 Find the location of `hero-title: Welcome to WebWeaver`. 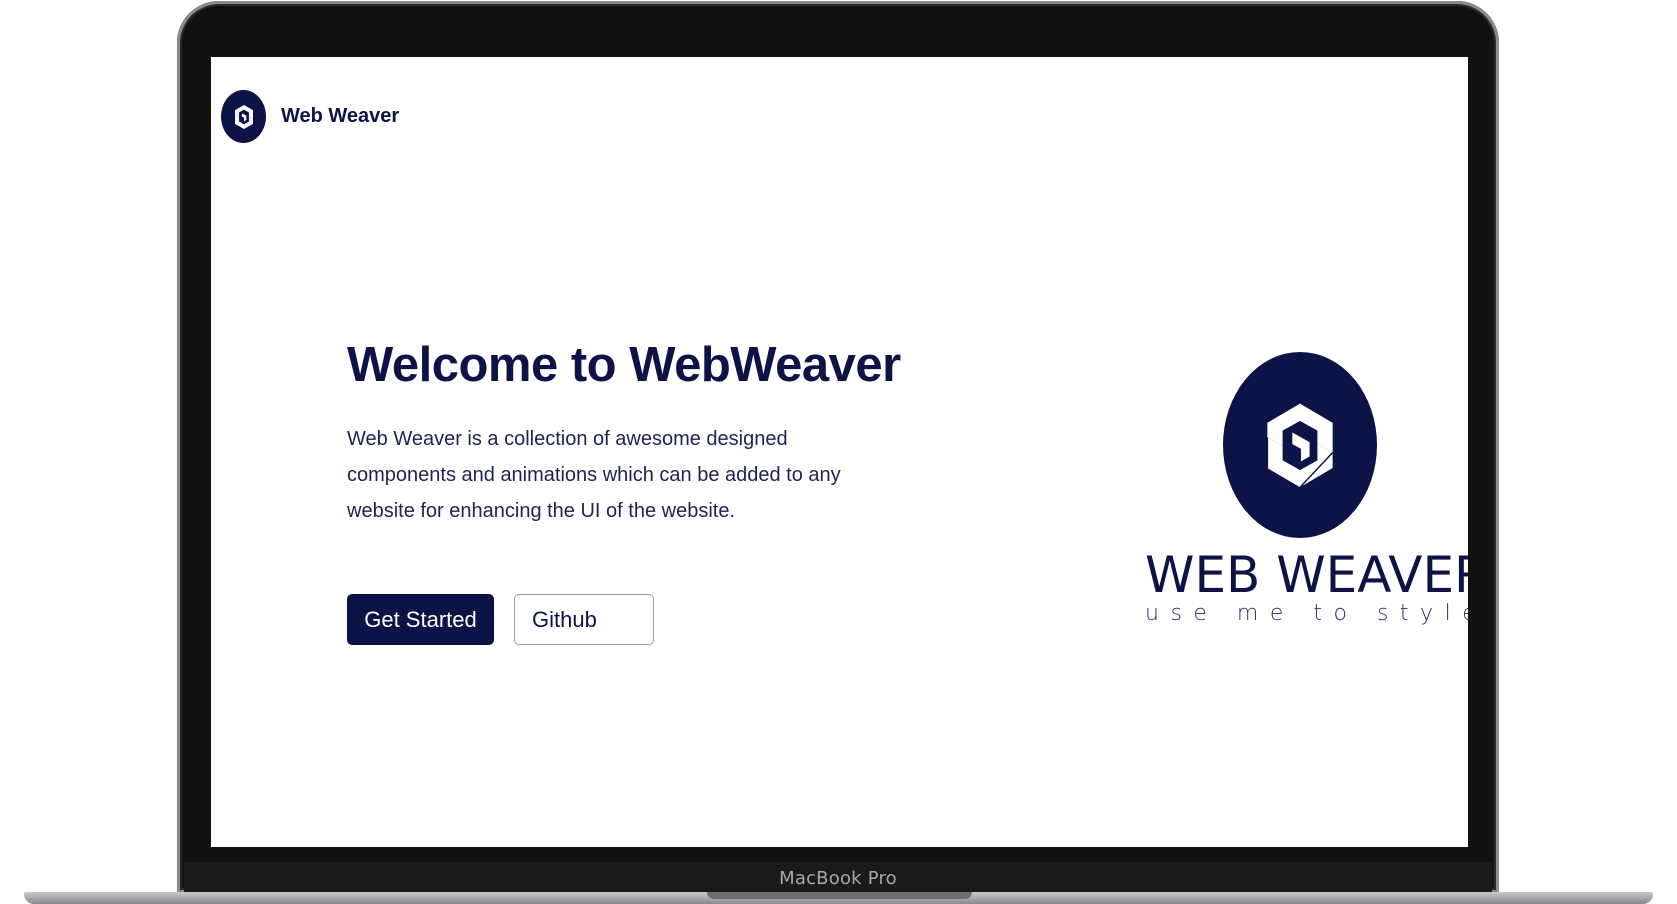

hero-title: Welcome to WebWeaver is located at coordinates (624, 365).